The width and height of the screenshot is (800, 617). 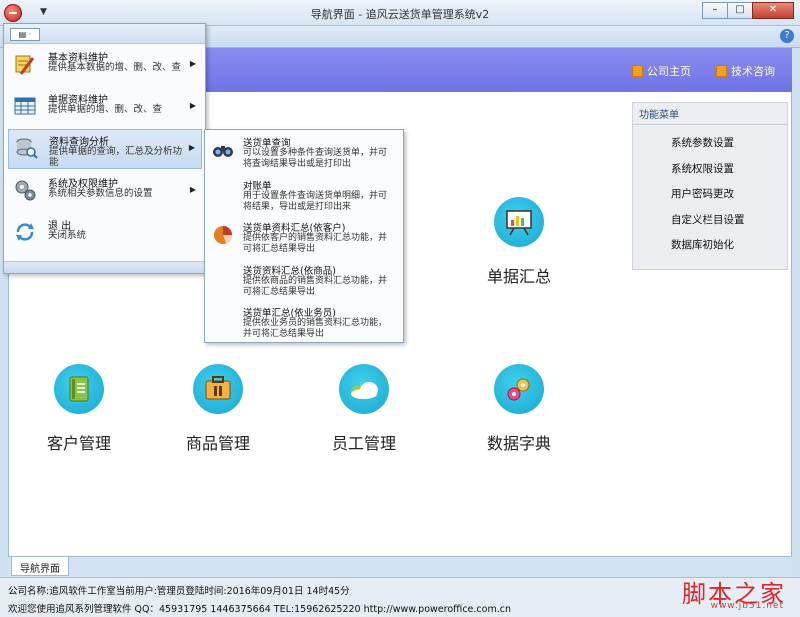 I want to click on tile-employee-label: 员工管理, so click(x=363, y=443).